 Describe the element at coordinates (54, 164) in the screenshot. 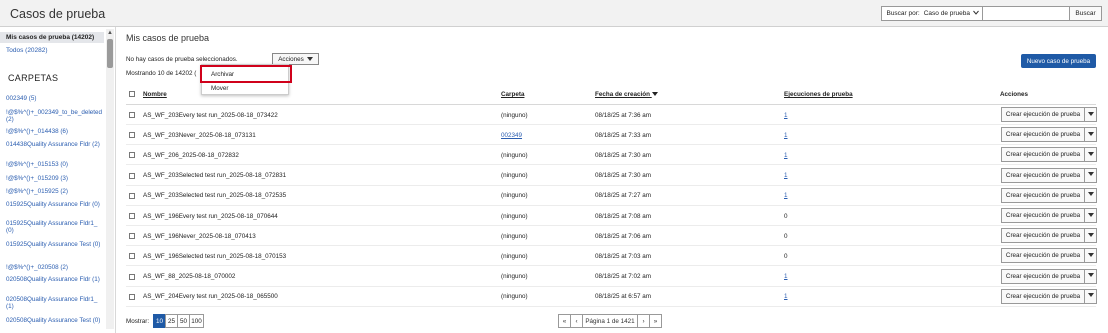

I see `sidebar-folder: !@$%^()+_015153 (0)` at that location.